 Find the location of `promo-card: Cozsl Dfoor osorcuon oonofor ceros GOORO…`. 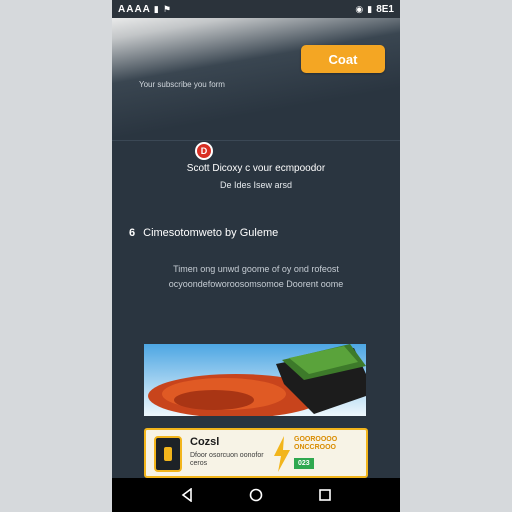

promo-card: Cozsl Dfoor osorcuon oonofor ceros GOORO… is located at coordinates (256, 453).